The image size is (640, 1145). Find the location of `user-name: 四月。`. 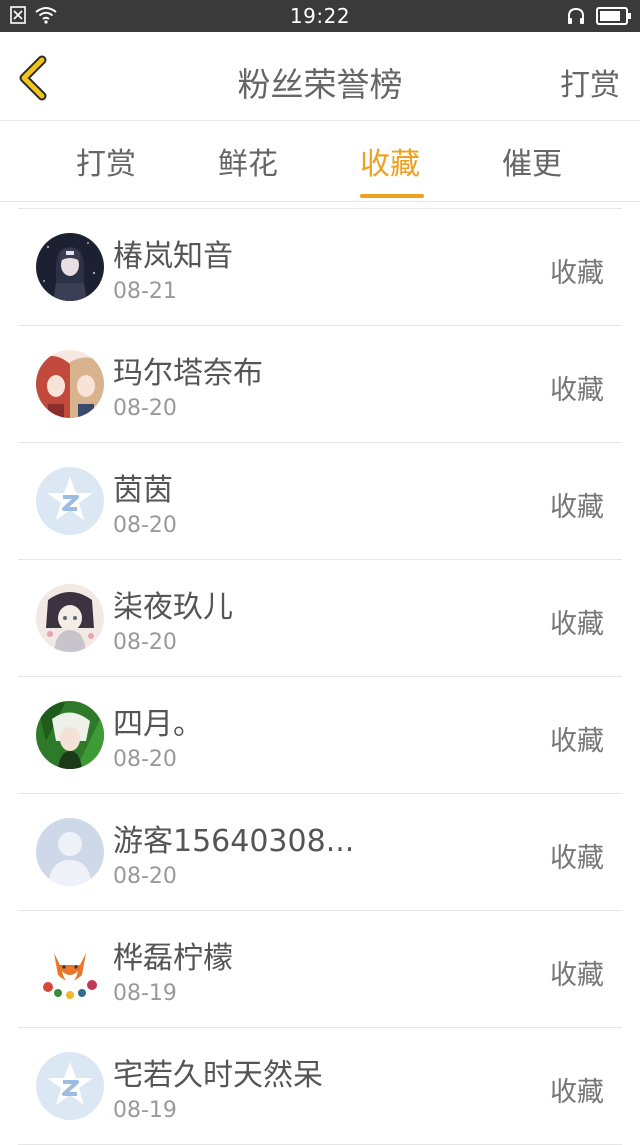

user-name: 四月。 is located at coordinates (158, 724).